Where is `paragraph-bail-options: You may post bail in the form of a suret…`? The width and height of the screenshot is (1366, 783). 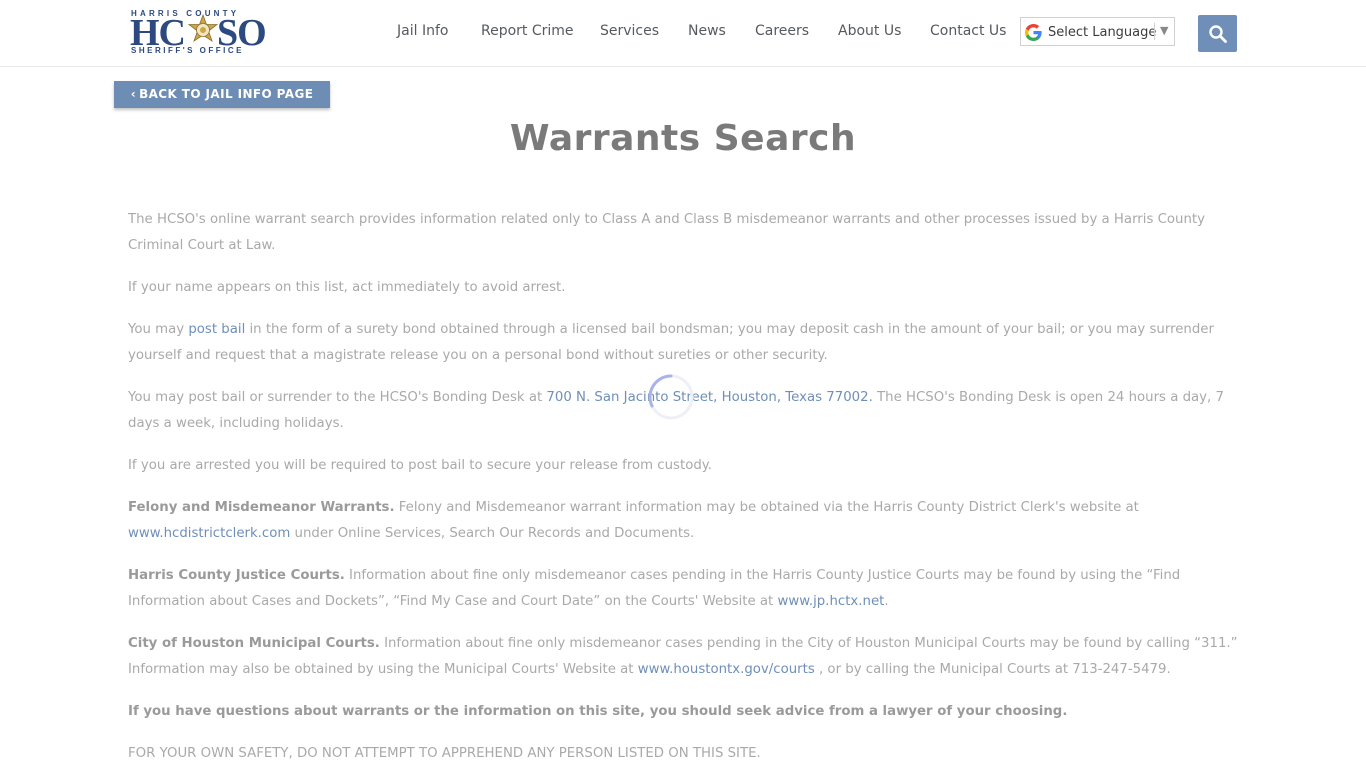 paragraph-bail-options: You may post bail in the form of a suret… is located at coordinates (683, 343).